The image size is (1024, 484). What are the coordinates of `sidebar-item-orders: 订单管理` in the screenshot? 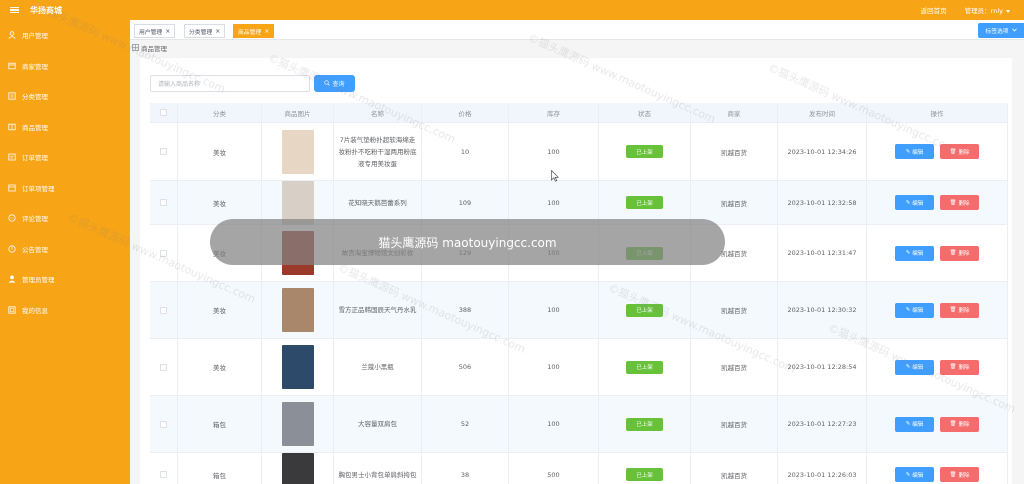 It's located at (65, 157).